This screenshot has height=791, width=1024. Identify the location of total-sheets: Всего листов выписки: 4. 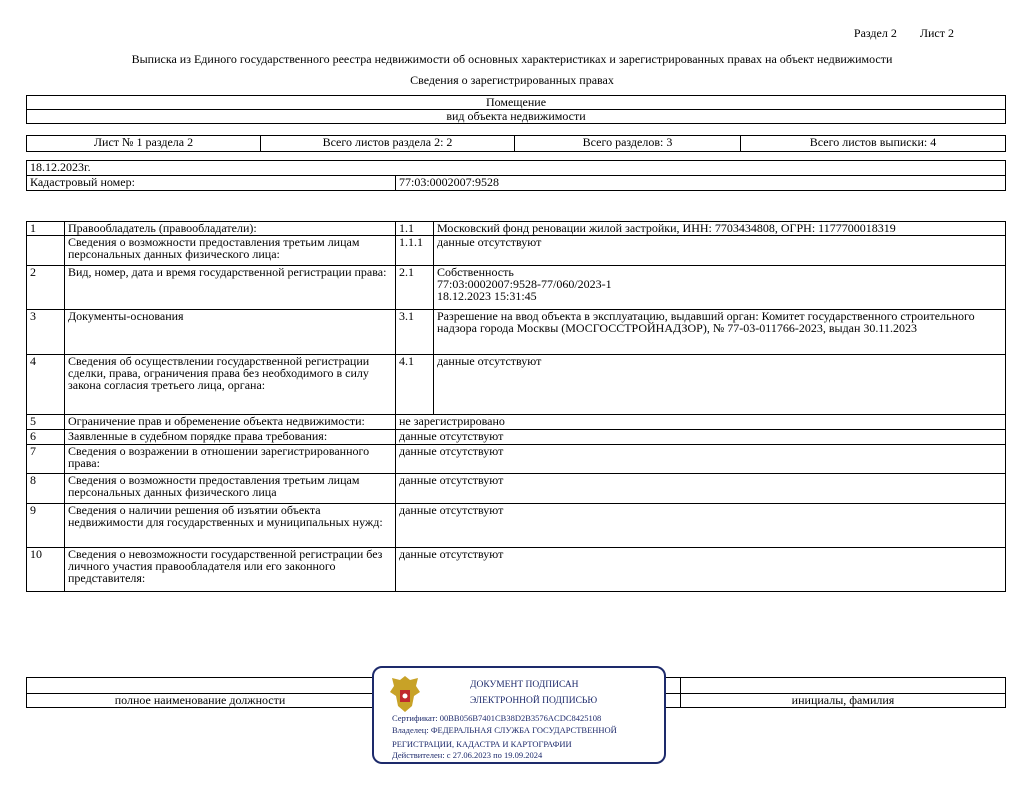
(873, 143).